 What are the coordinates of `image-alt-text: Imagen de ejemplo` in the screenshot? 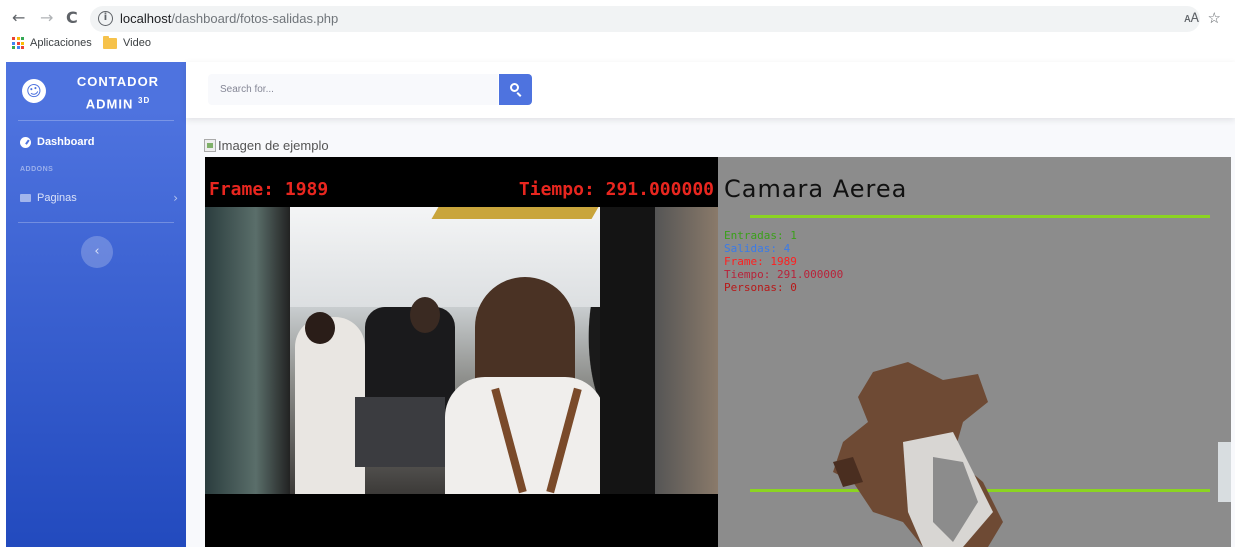 It's located at (266, 145).